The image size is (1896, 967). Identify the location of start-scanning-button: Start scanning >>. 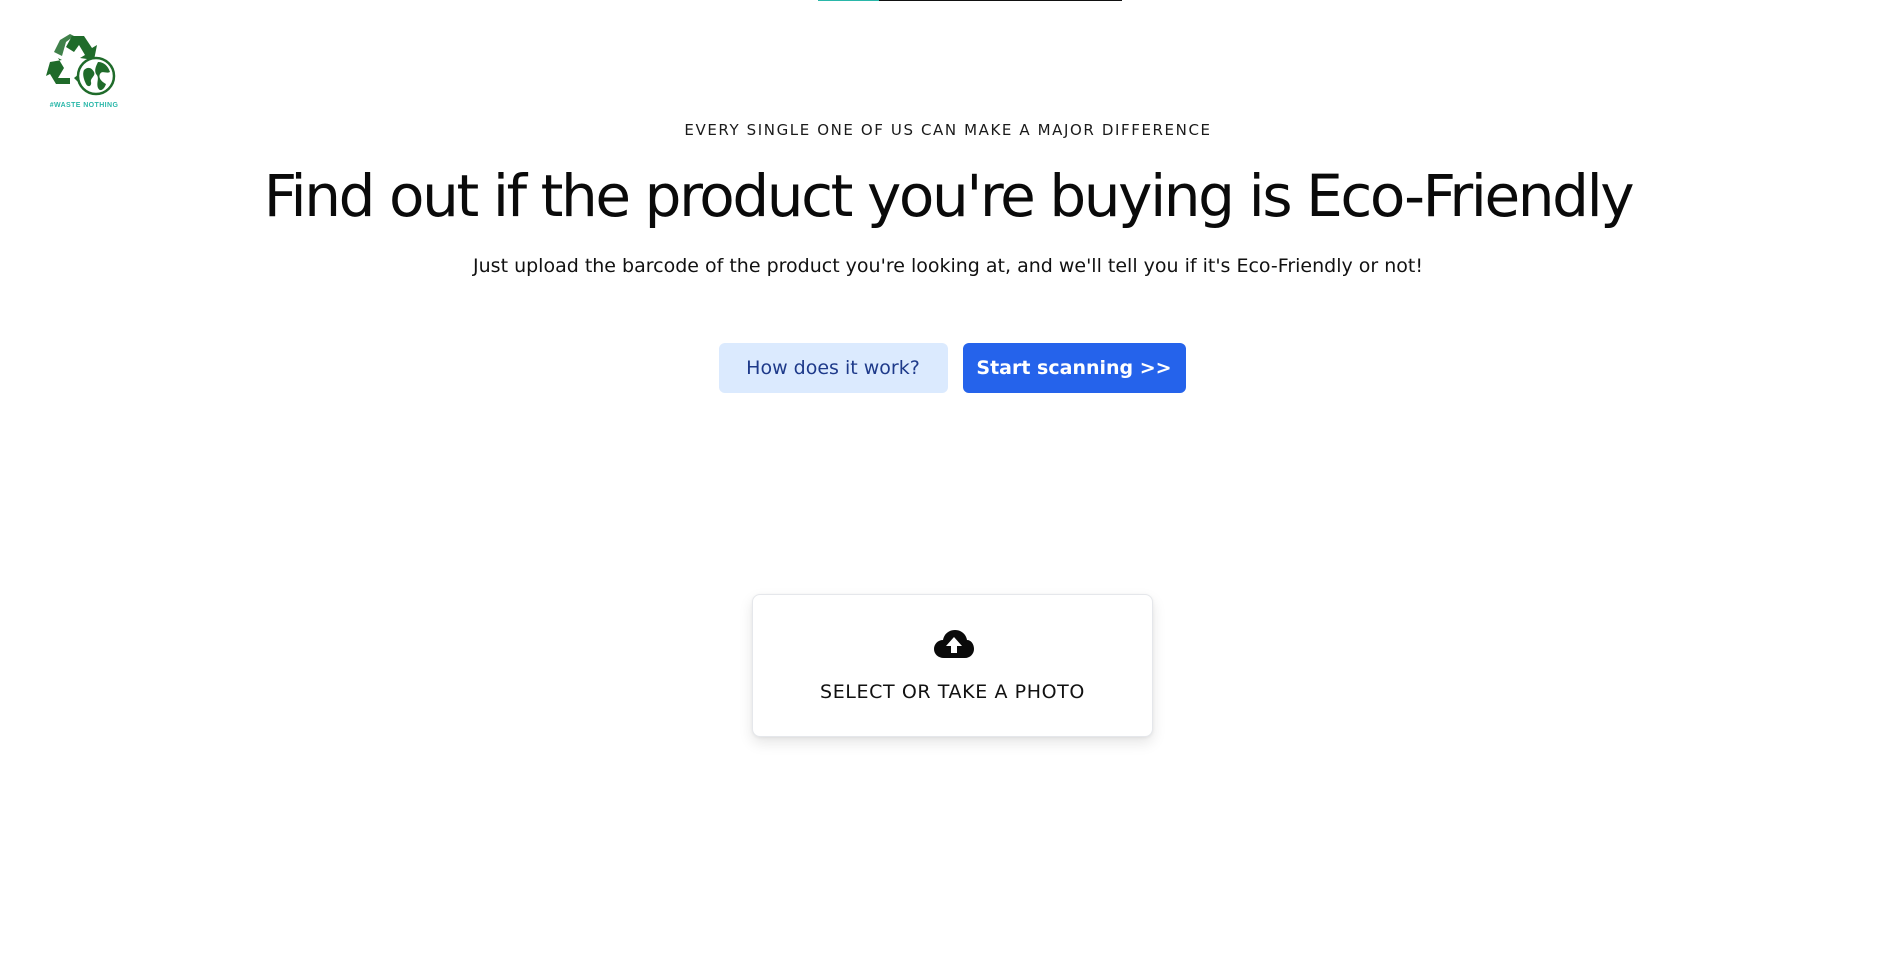
(1074, 368).